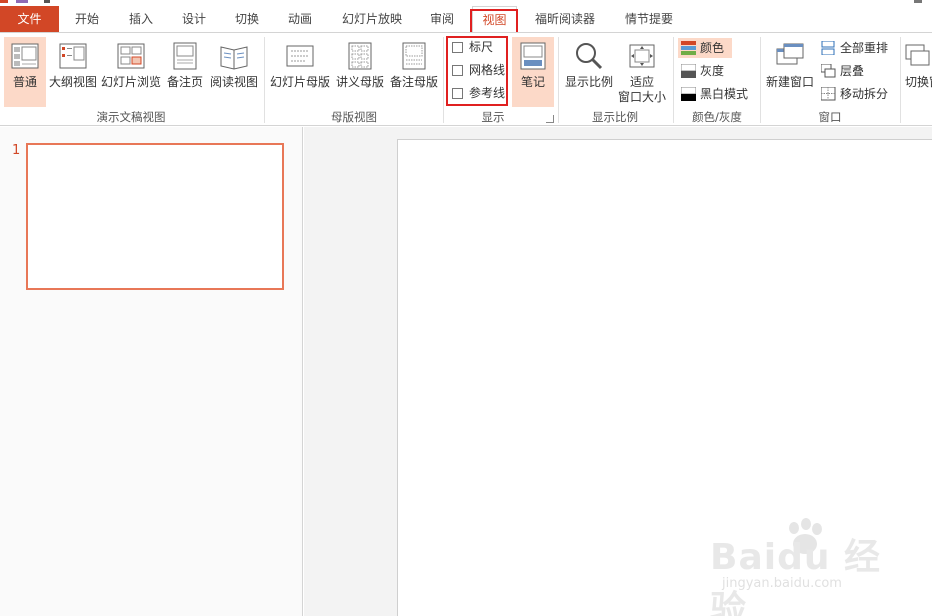 The image size is (932, 616). What do you see at coordinates (87, 19) in the screenshot?
I see `tab-home: 开始` at bounding box center [87, 19].